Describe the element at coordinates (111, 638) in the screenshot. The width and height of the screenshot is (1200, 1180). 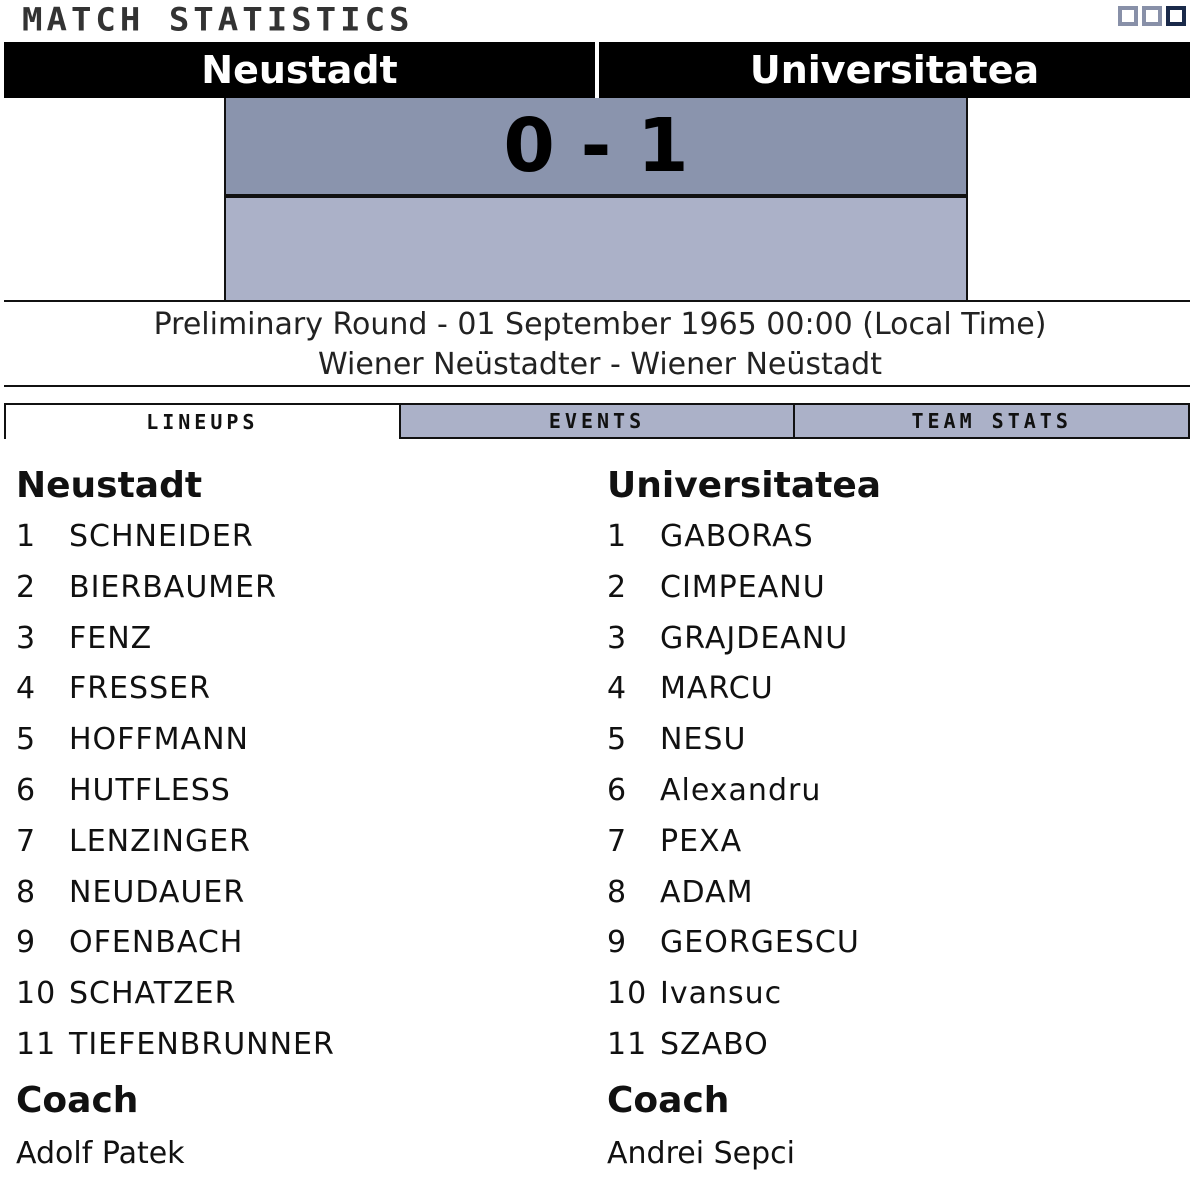
I see `player-name: FENZ` at that location.